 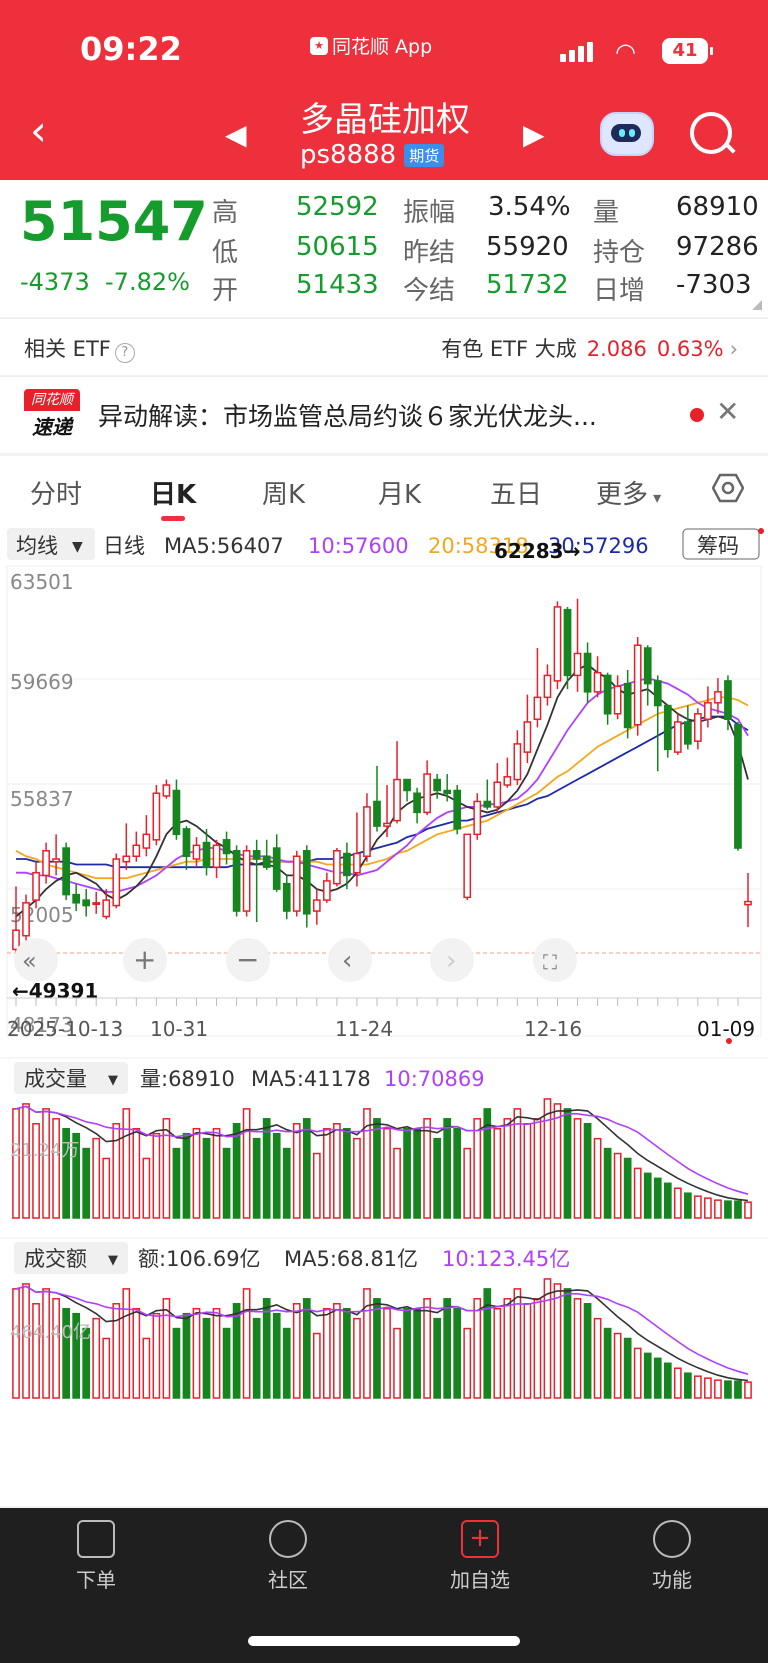 I want to click on tab-daily-k: 日K, so click(x=173, y=492).